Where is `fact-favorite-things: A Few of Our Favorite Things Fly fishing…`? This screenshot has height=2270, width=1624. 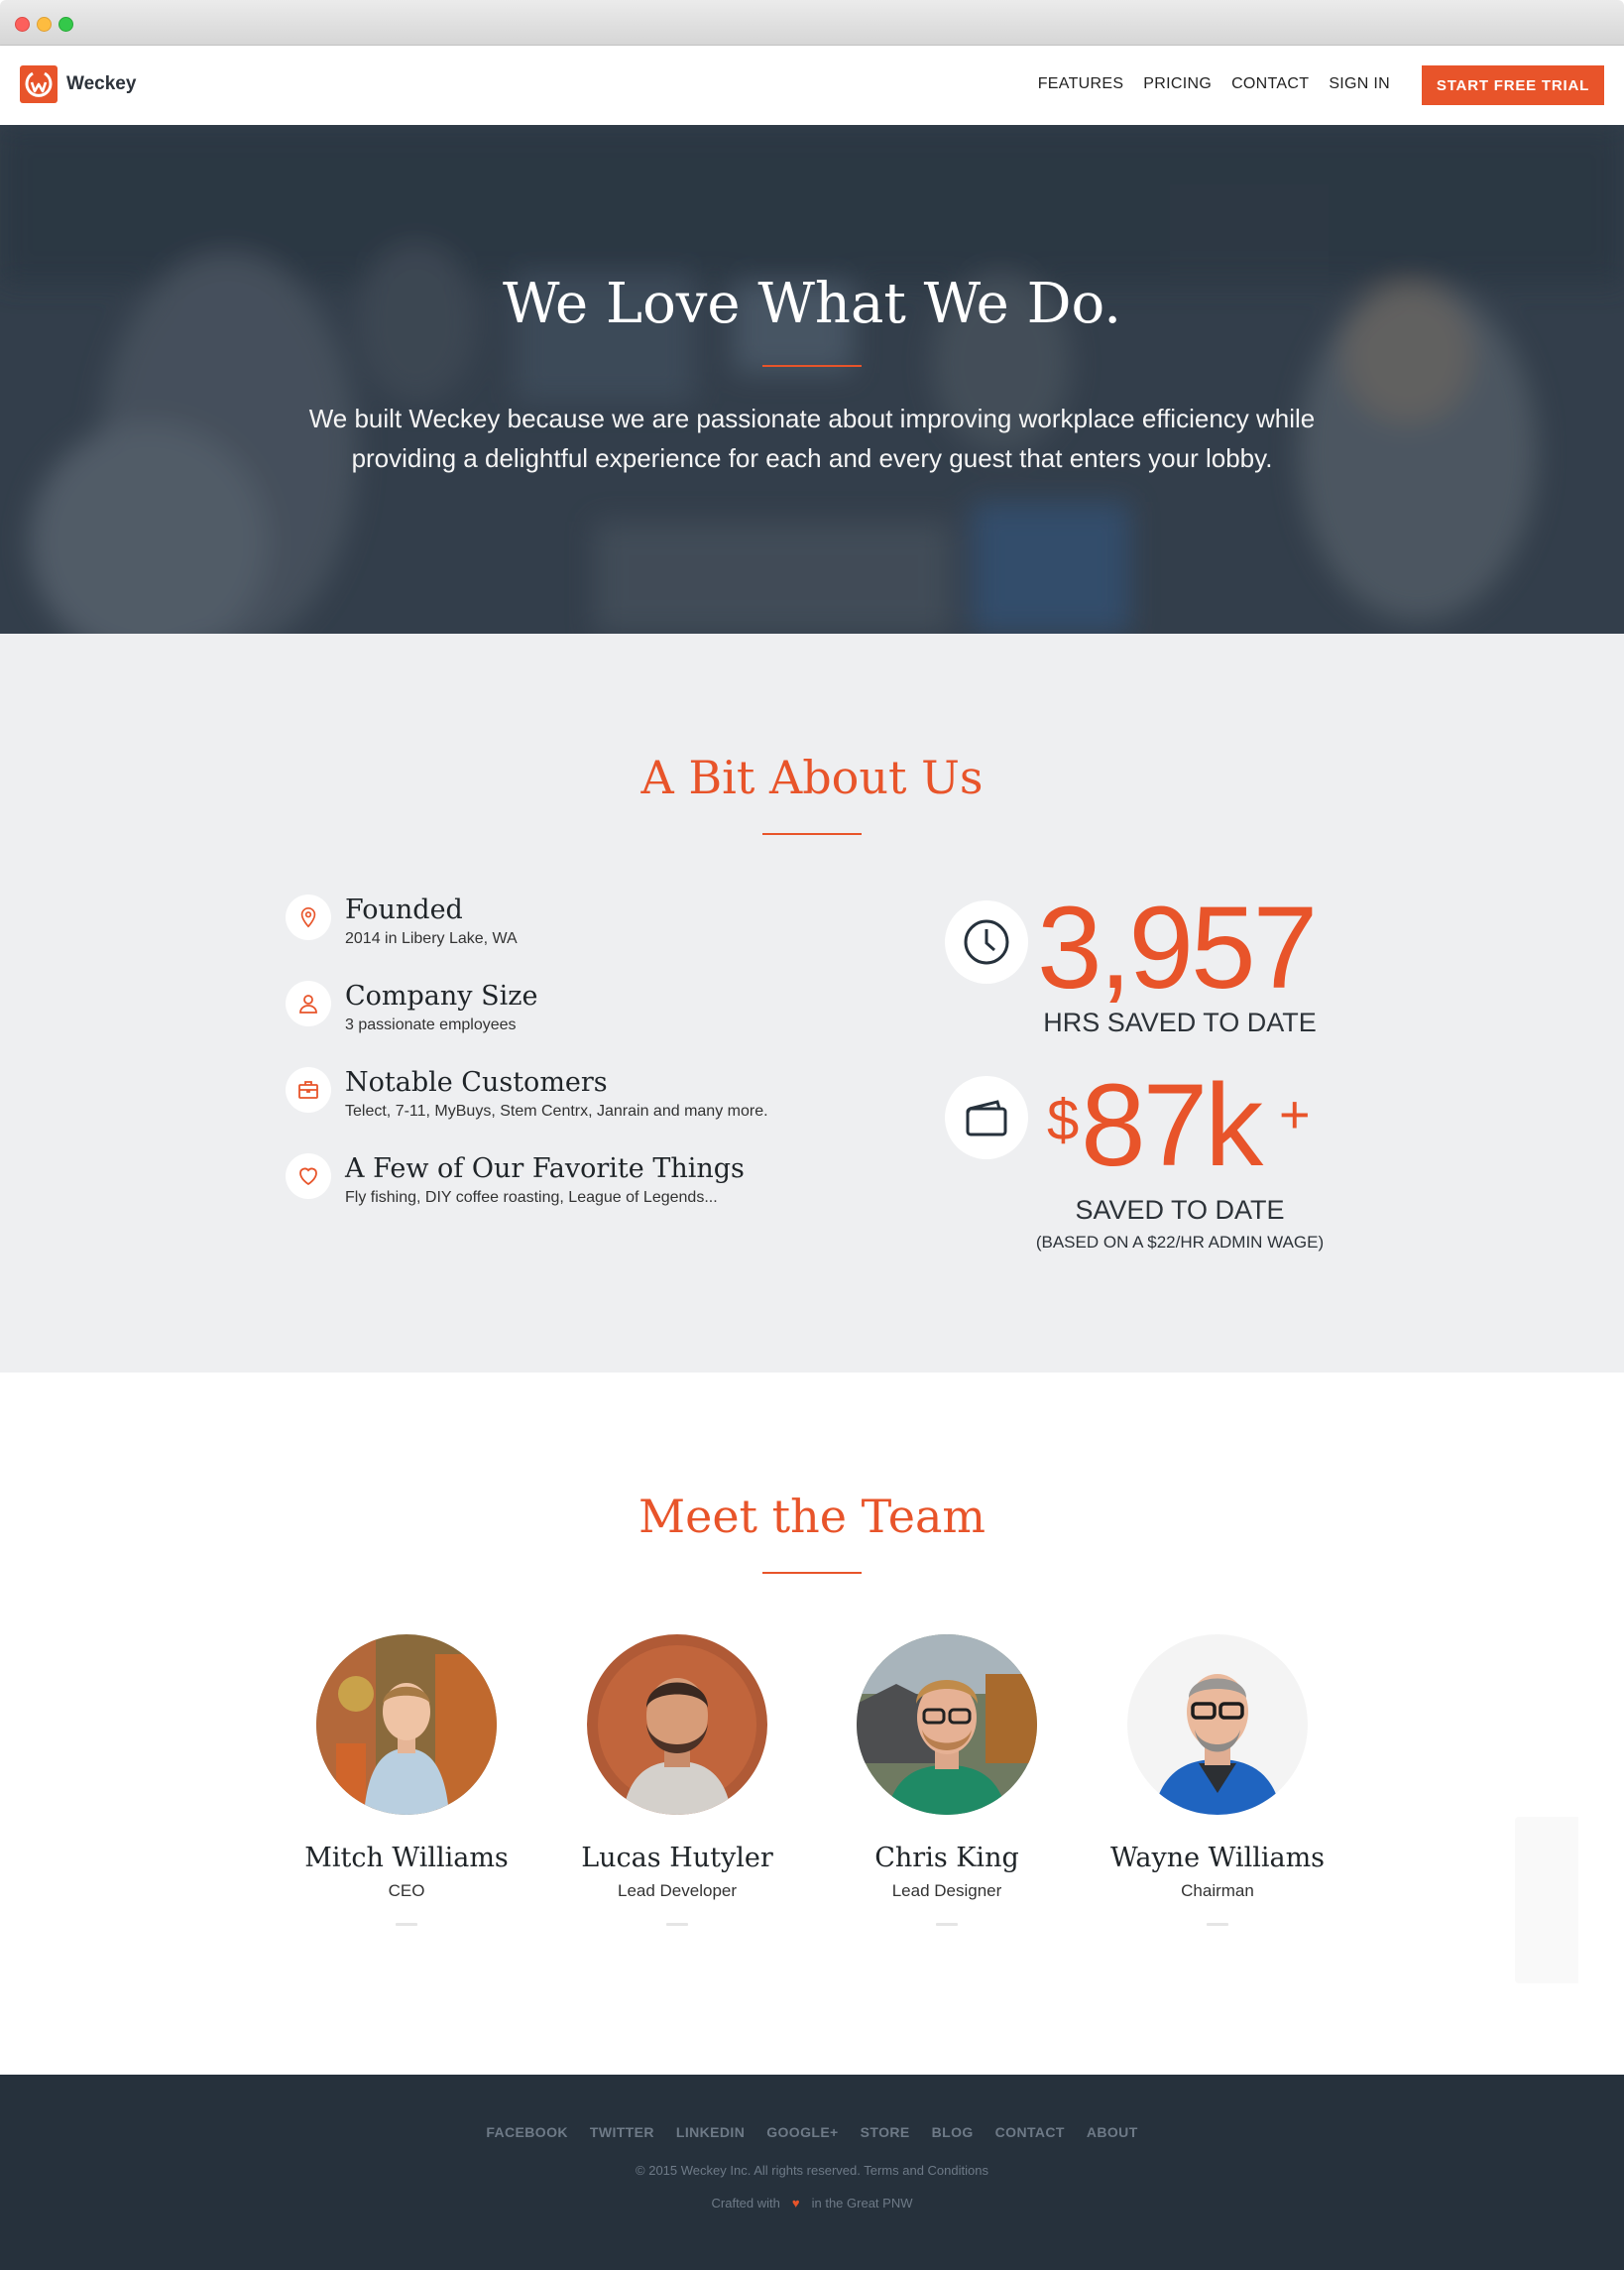
fact-favorite-things: A Few of Our Favorite Things Fly fishing… is located at coordinates (515, 1180).